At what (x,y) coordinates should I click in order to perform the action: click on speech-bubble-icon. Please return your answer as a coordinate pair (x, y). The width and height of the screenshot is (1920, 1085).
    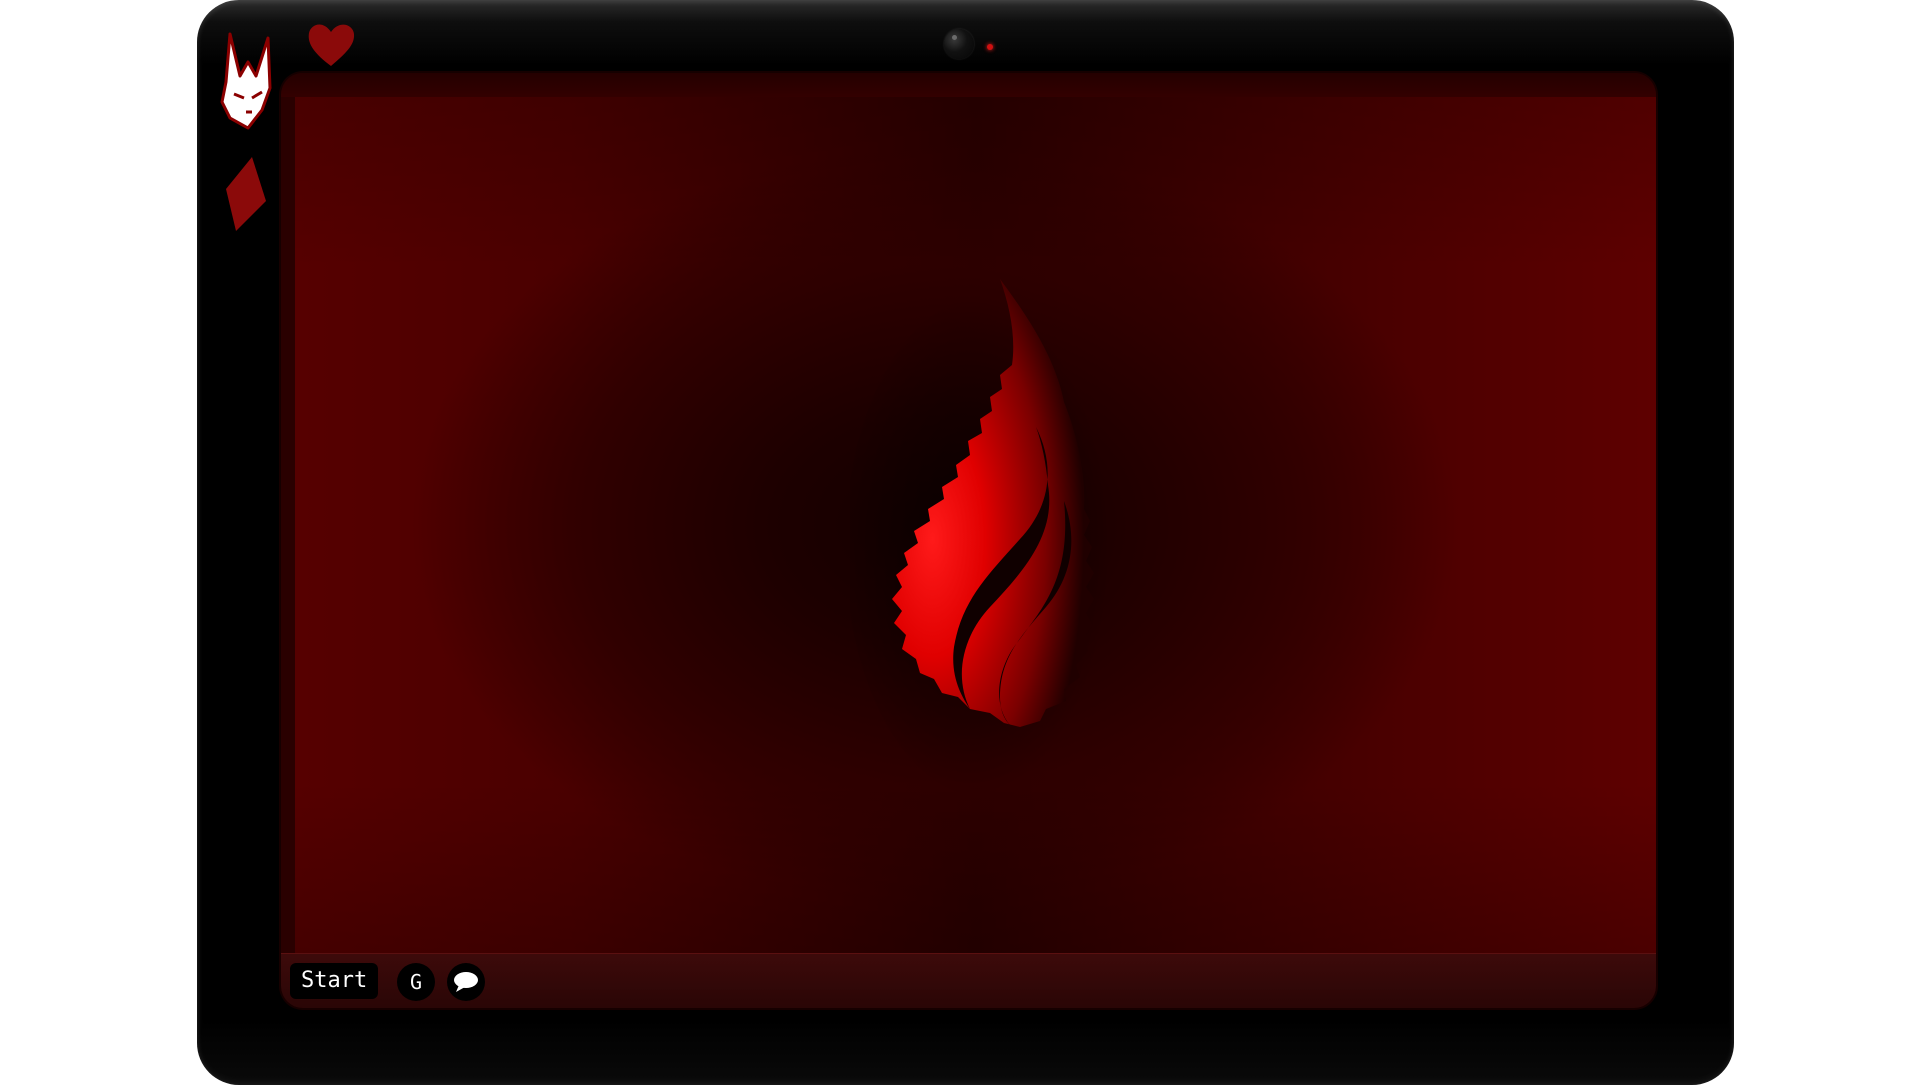
    Looking at the image, I should click on (466, 982).